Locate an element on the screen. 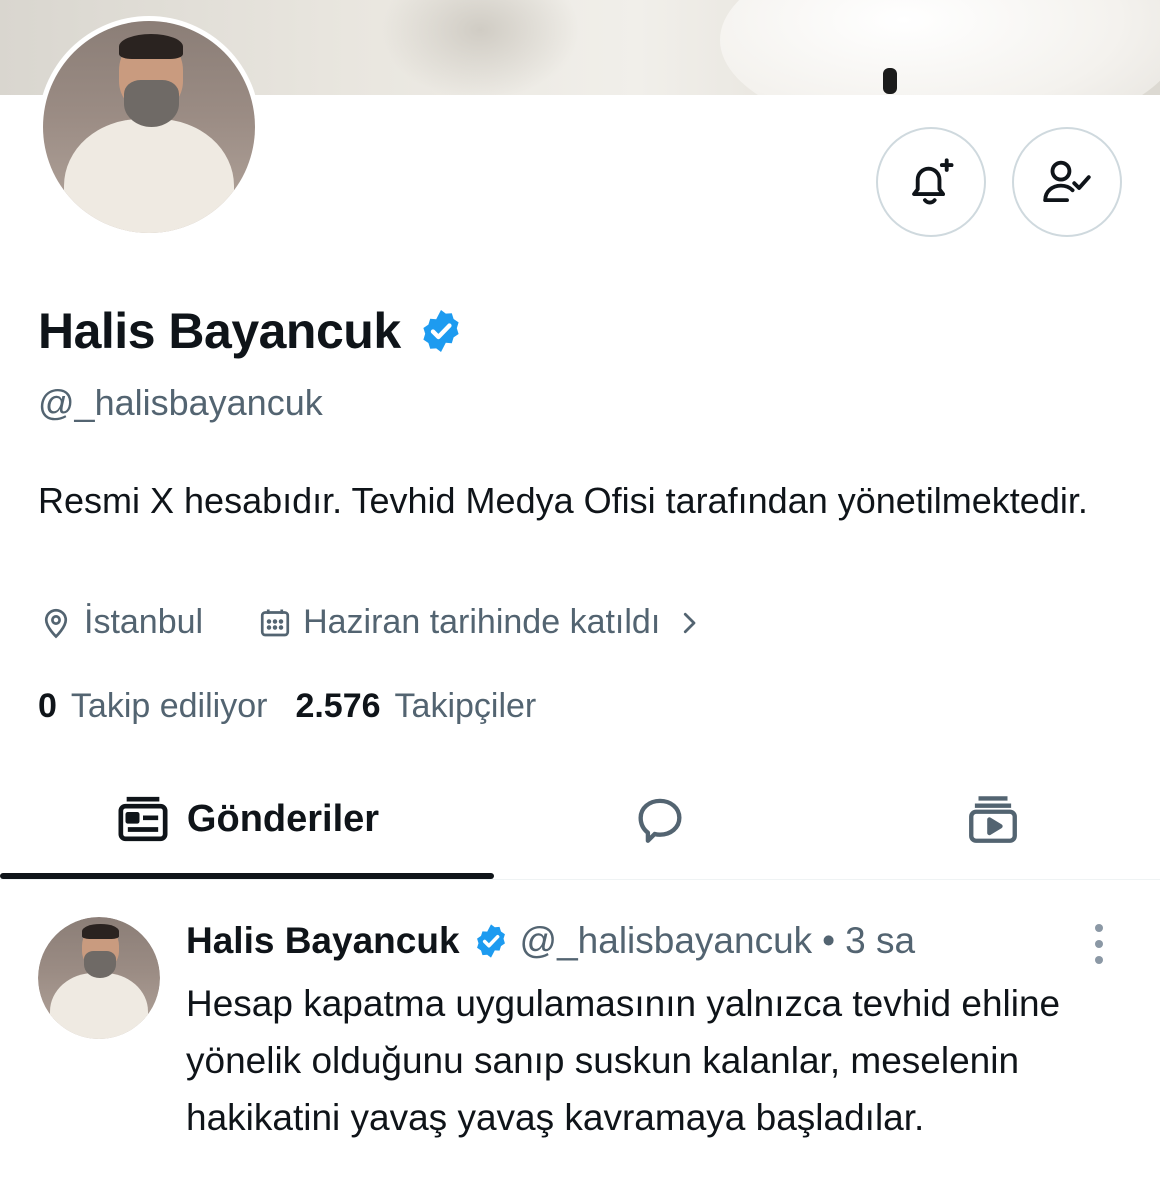 The width and height of the screenshot is (1160, 1200). tab-replies is located at coordinates (660, 819).